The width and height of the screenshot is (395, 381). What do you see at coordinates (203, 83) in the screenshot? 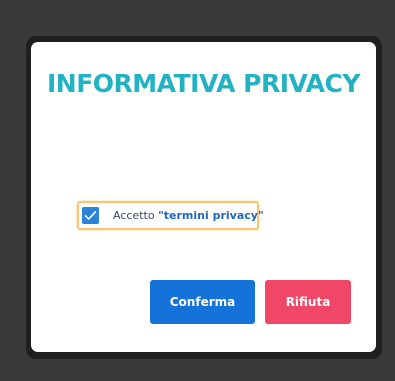
I see `dialog-title: INFORMATIVA PRIVACY` at bounding box center [203, 83].